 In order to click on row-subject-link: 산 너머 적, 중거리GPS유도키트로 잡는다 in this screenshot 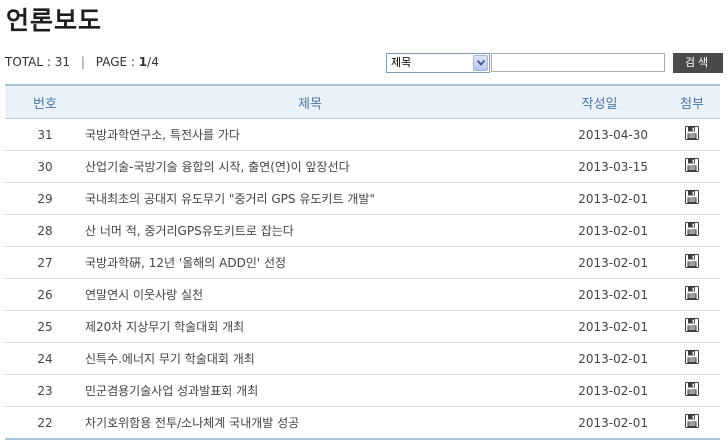, I will do `click(310, 230)`.